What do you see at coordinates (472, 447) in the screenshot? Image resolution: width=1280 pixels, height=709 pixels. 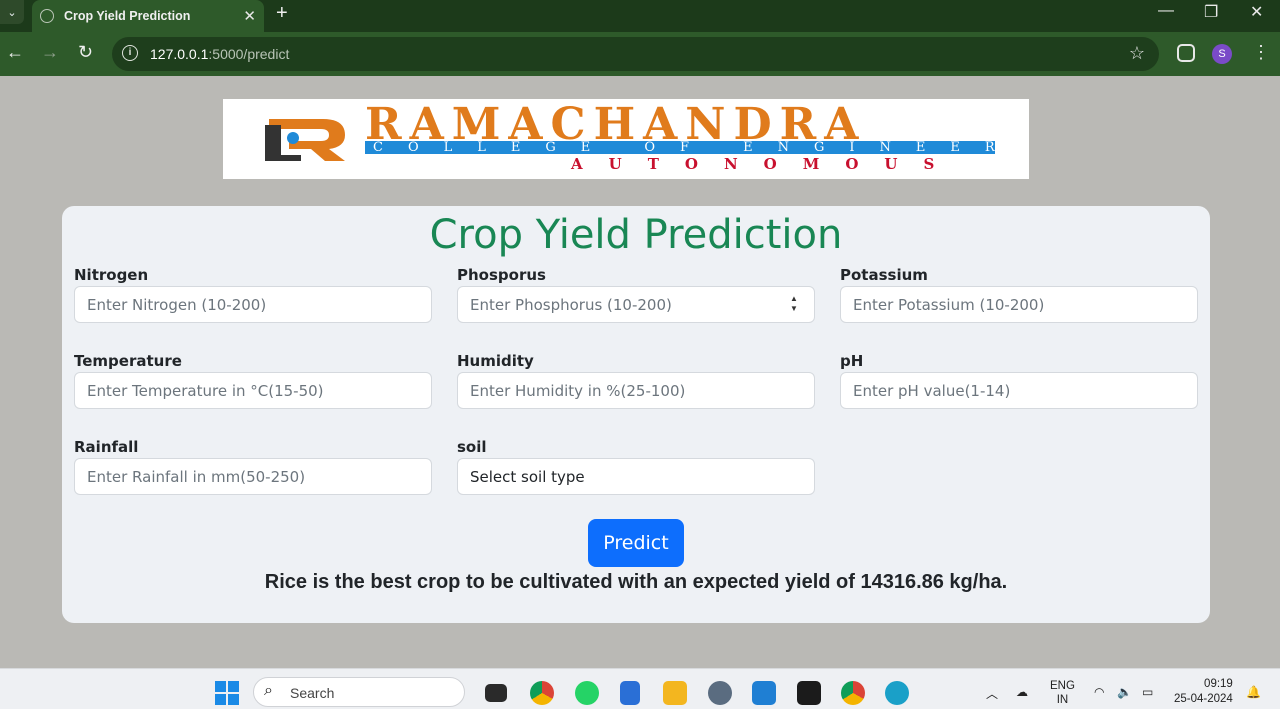 I see `soil-label: soil` at bounding box center [472, 447].